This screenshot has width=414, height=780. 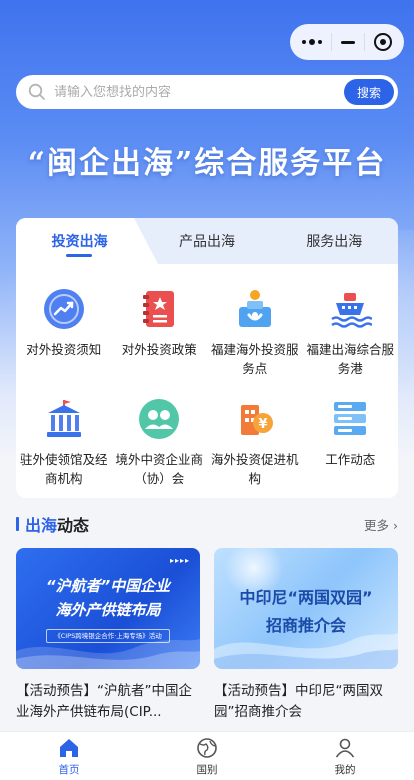 I want to click on ship-icon, so click(x=350, y=309).